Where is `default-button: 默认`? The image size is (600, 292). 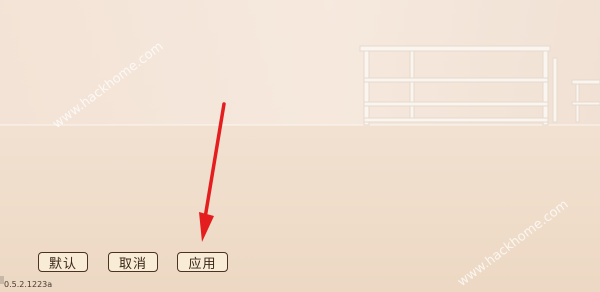
default-button: 默认 is located at coordinates (63, 262).